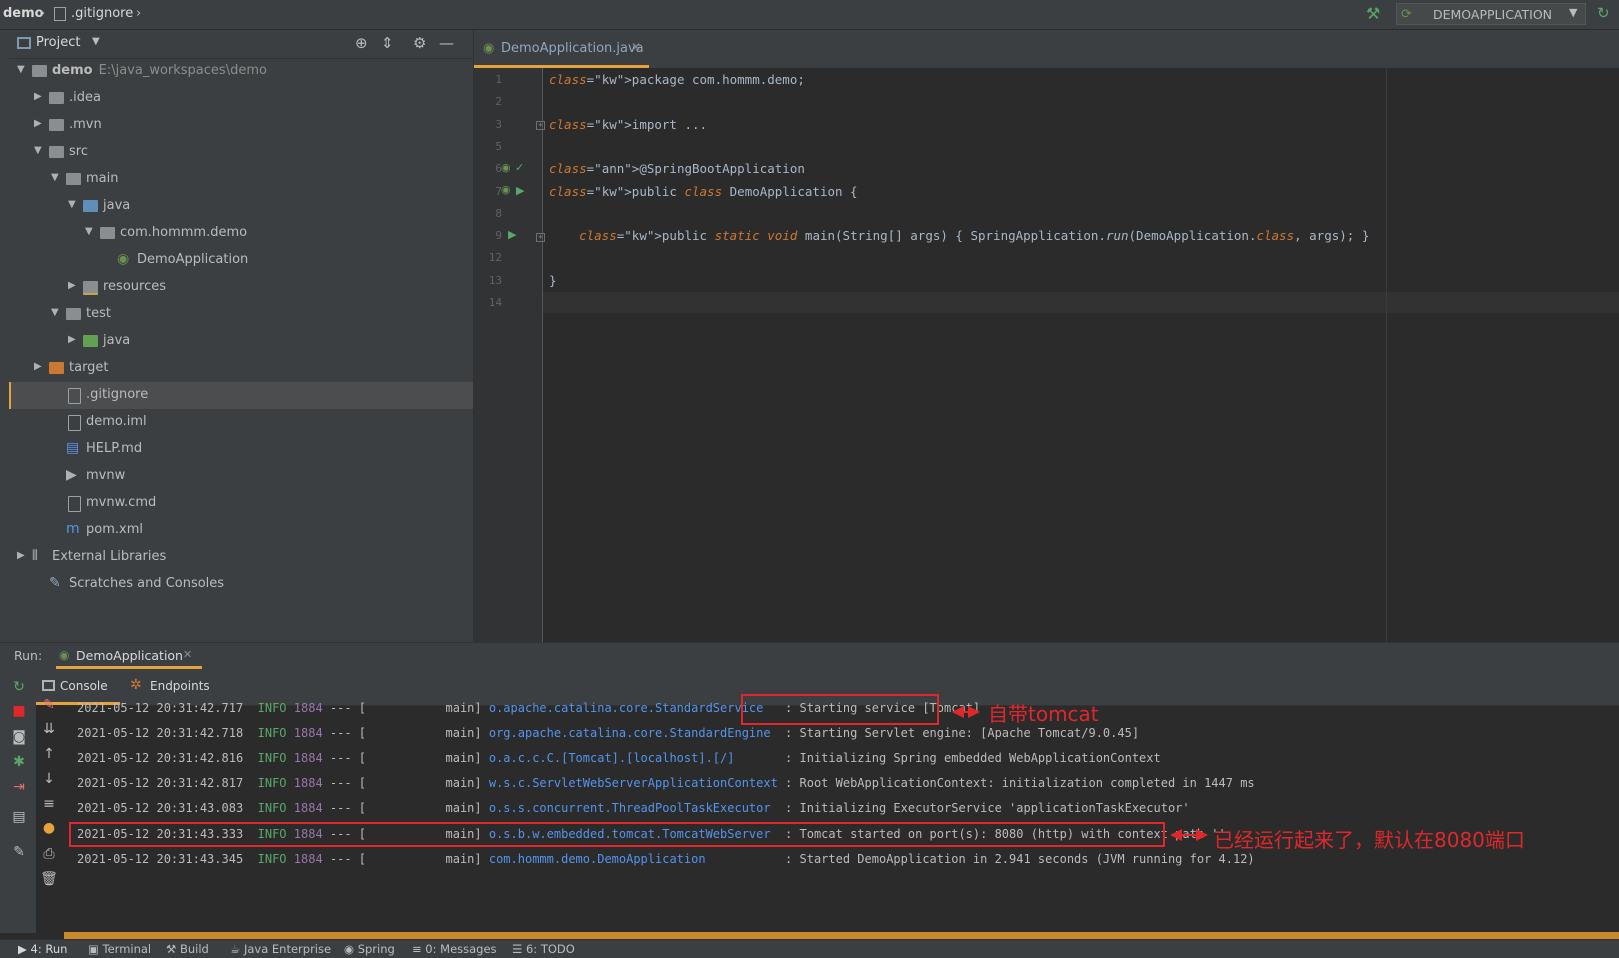 The height and width of the screenshot is (958, 1619). I want to click on tree-item: m pom.xml, so click(241, 530).